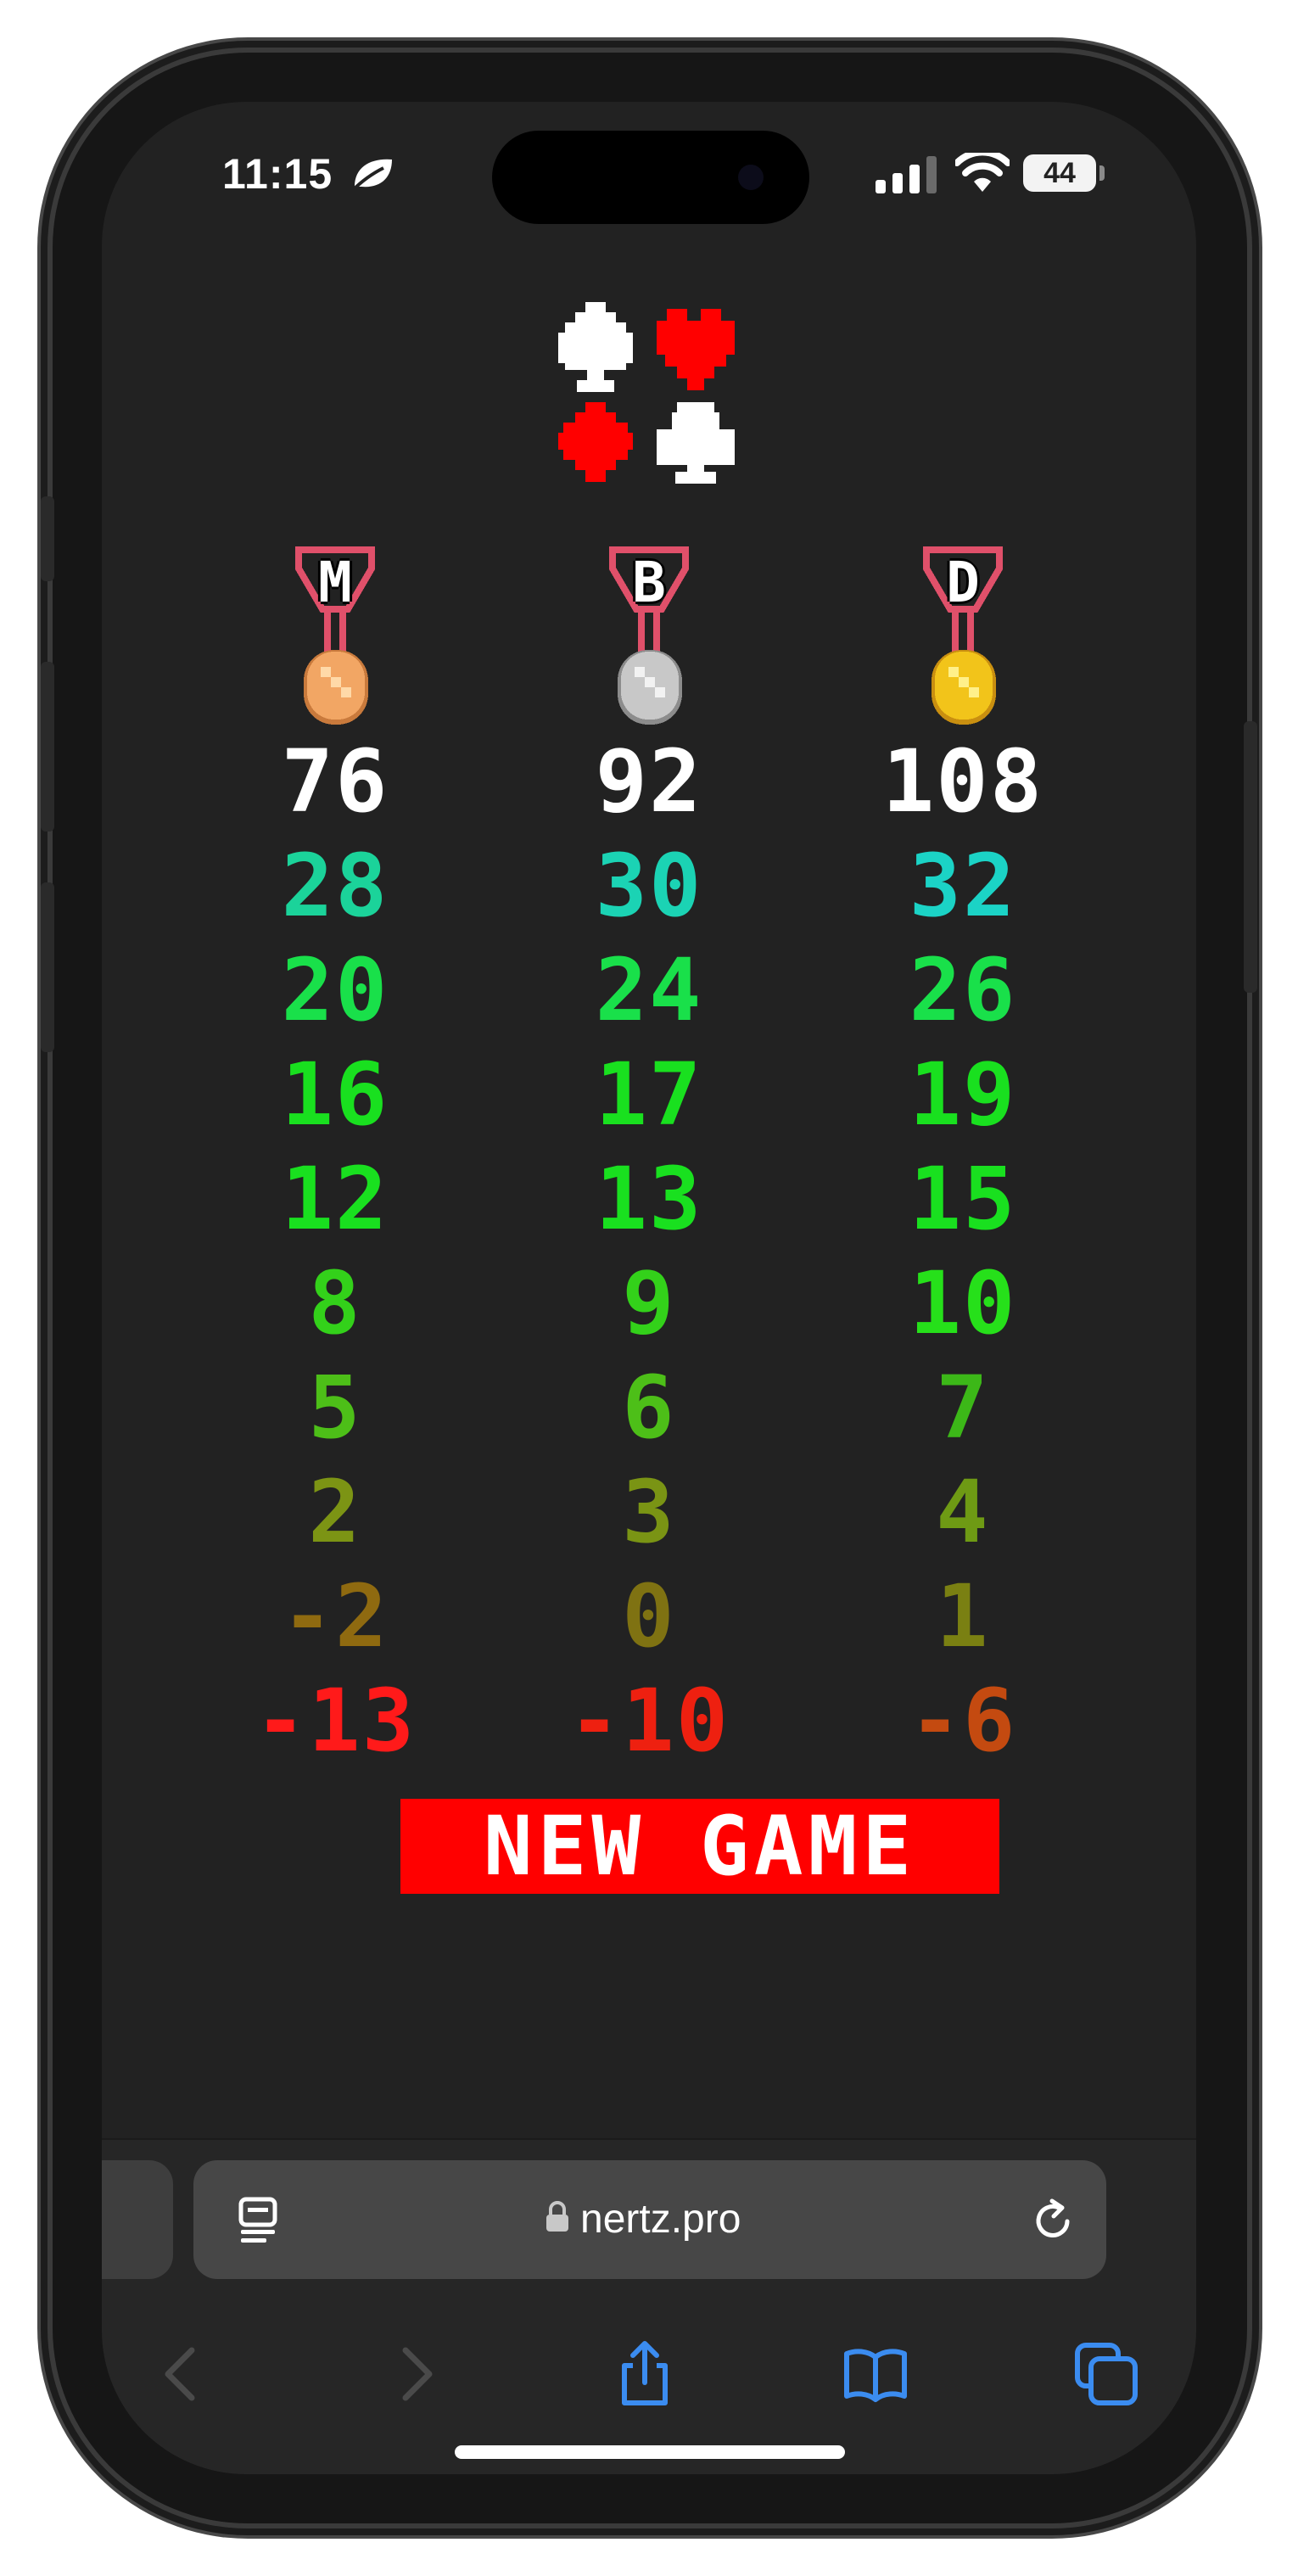 The image size is (1298, 2576). Describe the element at coordinates (47, 967) in the screenshot. I see `volume-down-button` at that location.